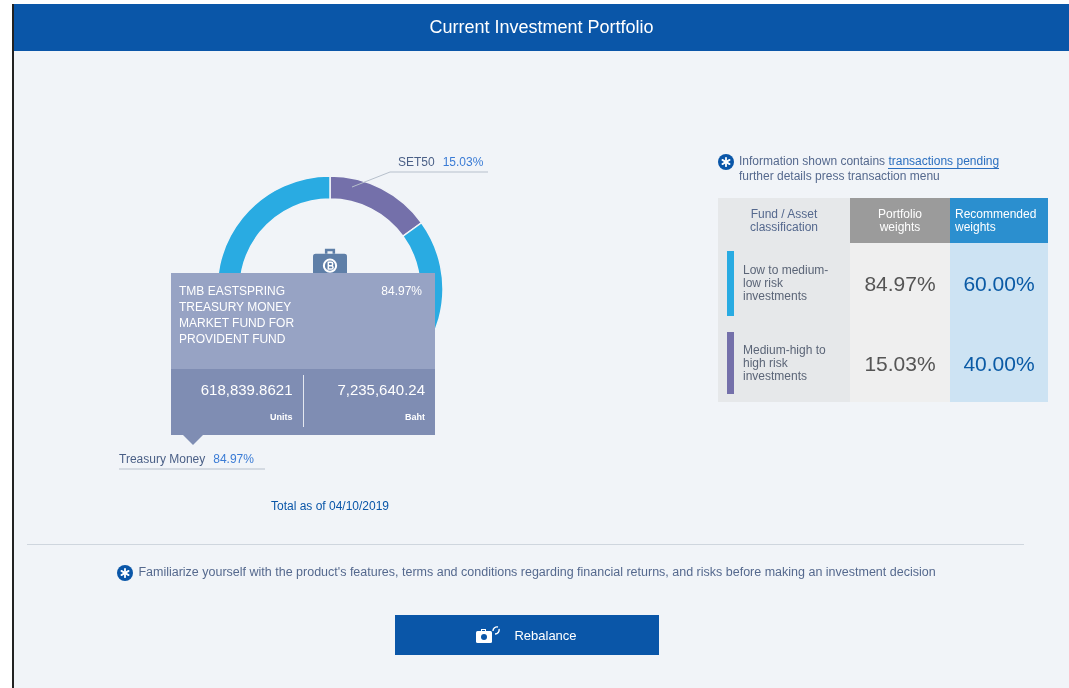 This screenshot has height=688, width=1069. I want to click on column-header: Recommended weights, so click(999, 220).